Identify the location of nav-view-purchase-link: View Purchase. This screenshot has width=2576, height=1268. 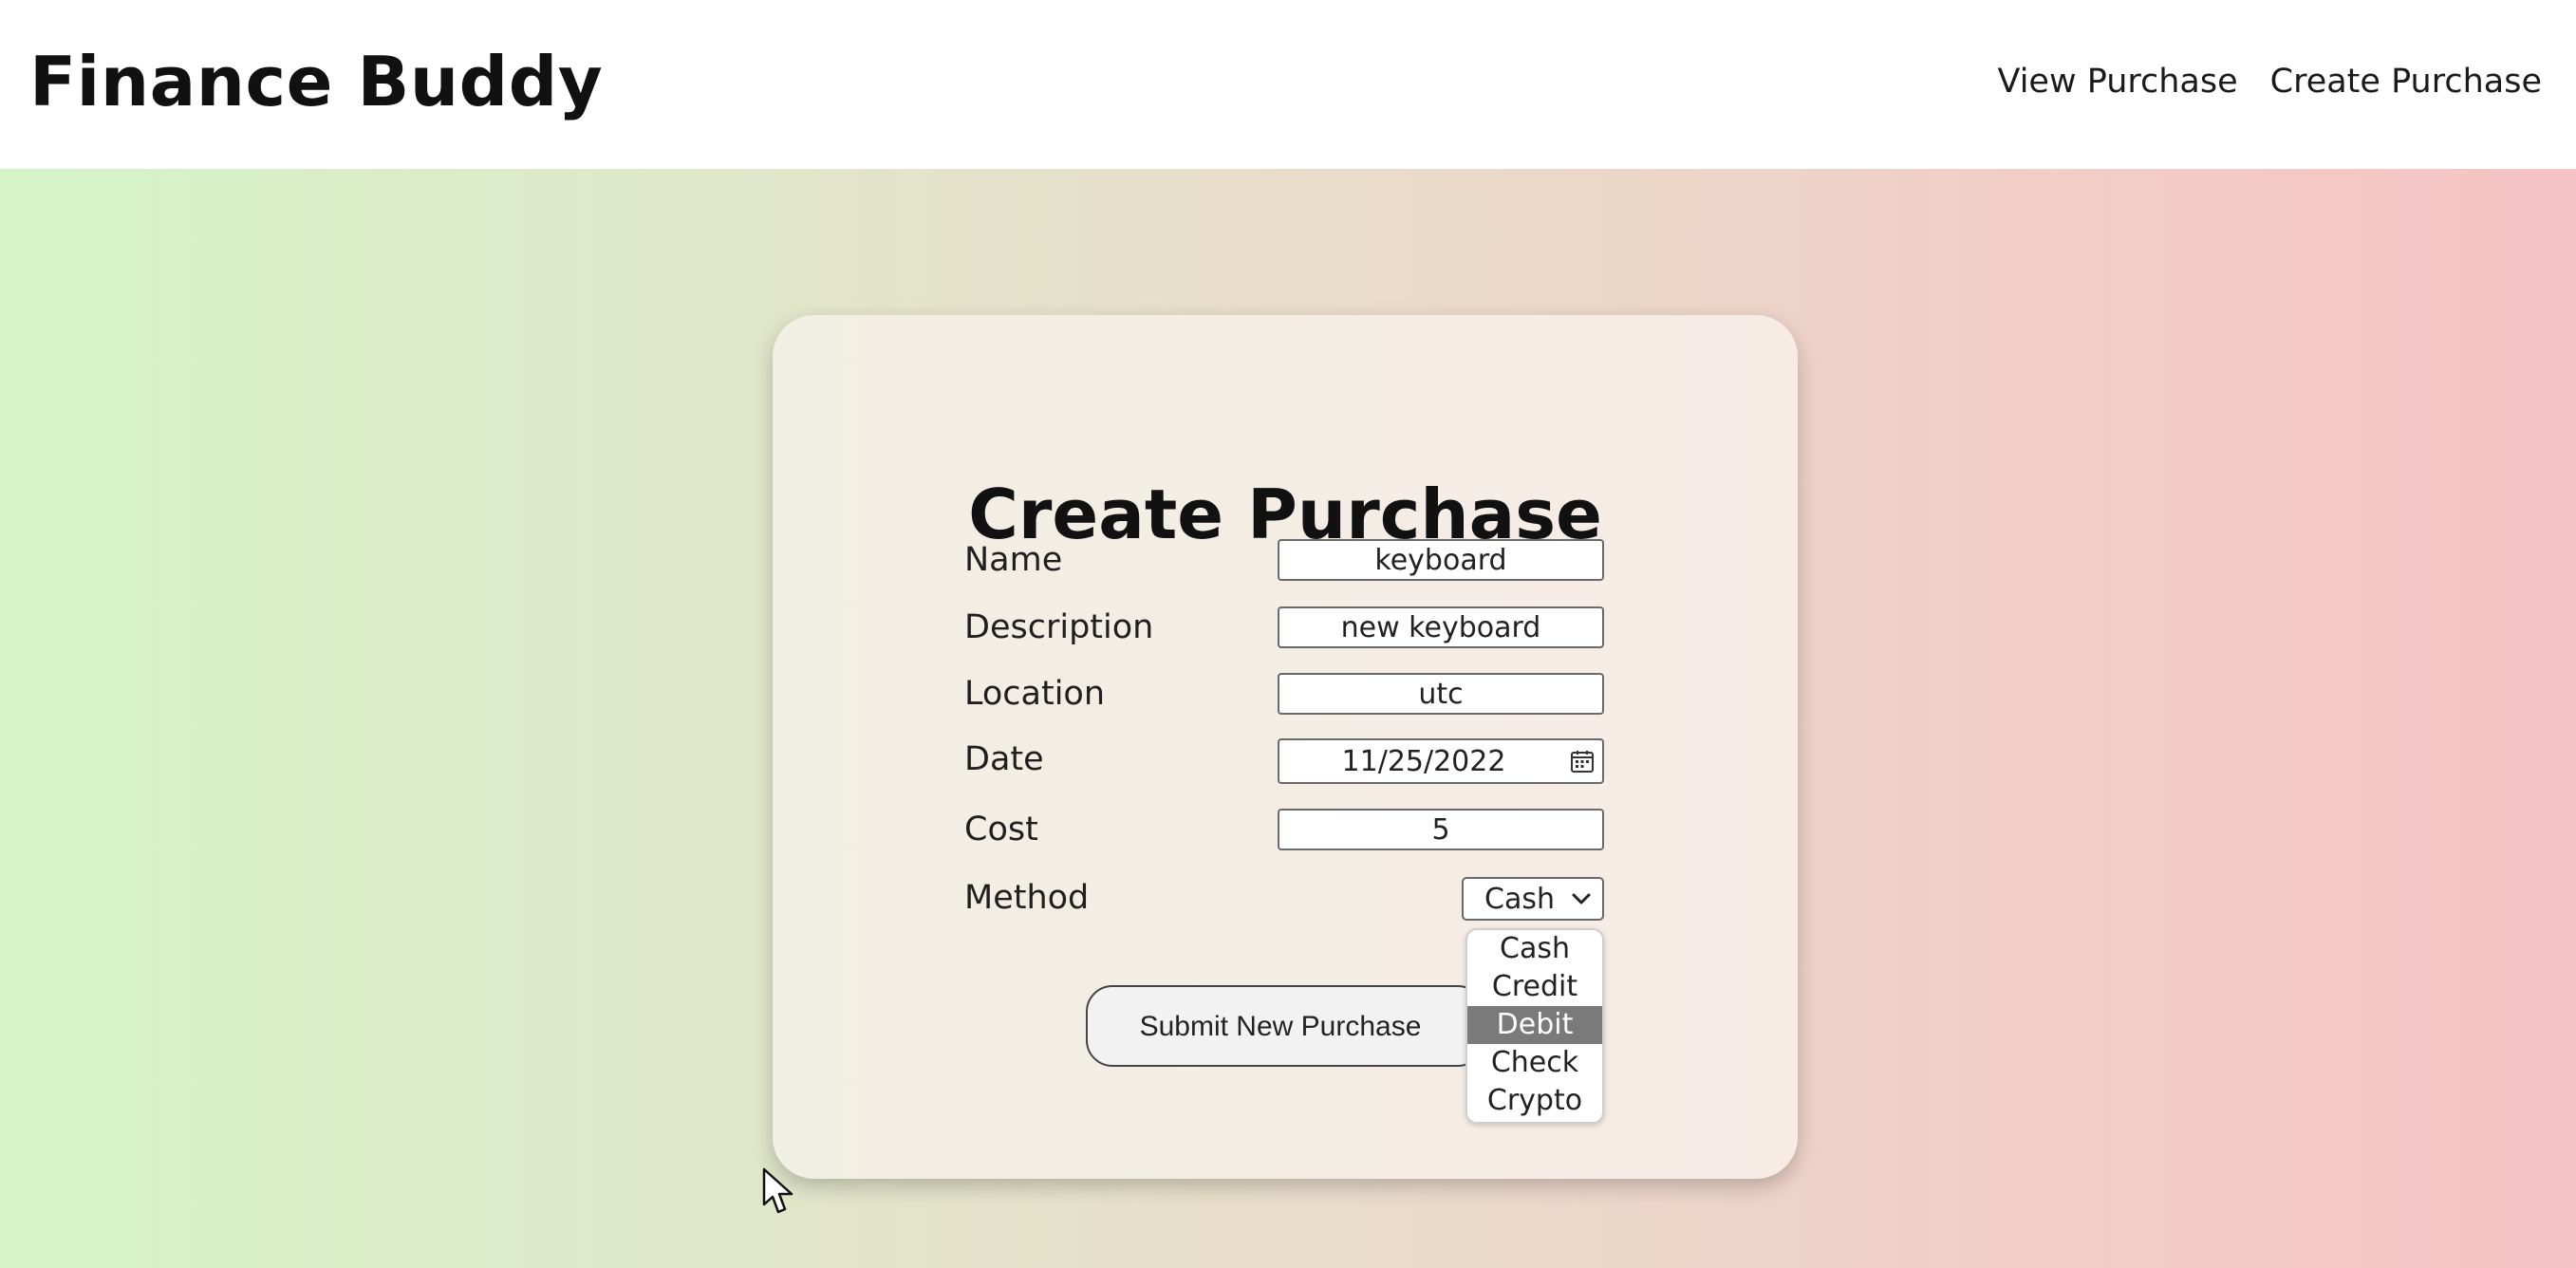
(2118, 82).